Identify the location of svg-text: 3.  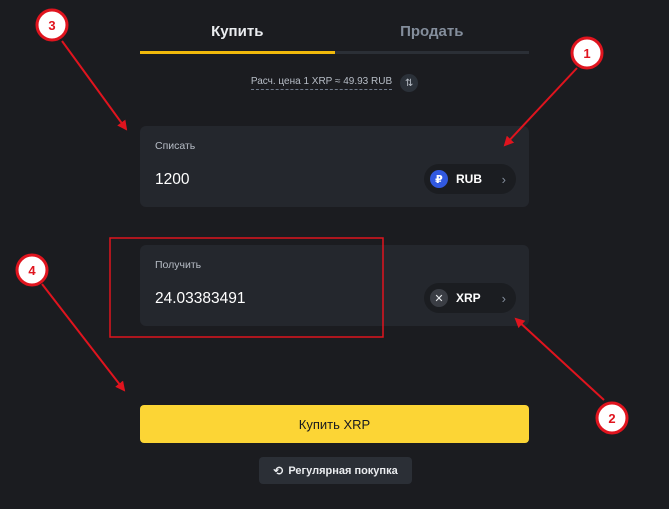
(51, 25).